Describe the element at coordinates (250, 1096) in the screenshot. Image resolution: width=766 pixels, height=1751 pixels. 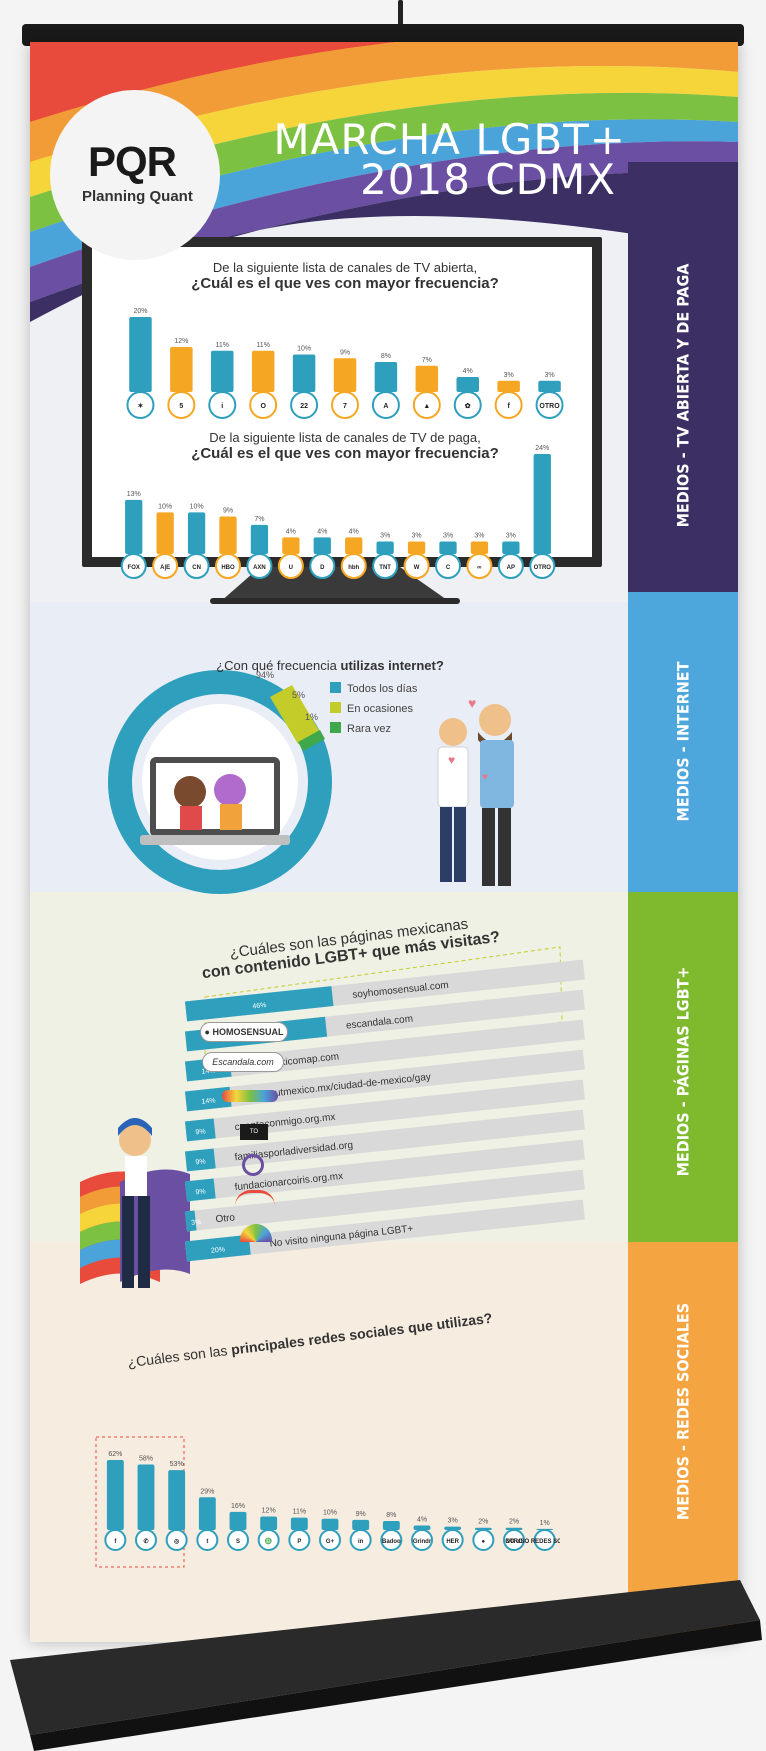
I see `logo-gaymexicomap` at that location.